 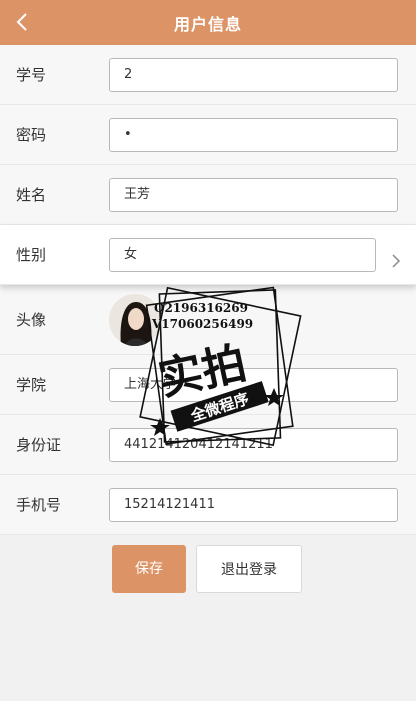 I want to click on form-actions: 保存 退出登录, so click(x=208, y=570).